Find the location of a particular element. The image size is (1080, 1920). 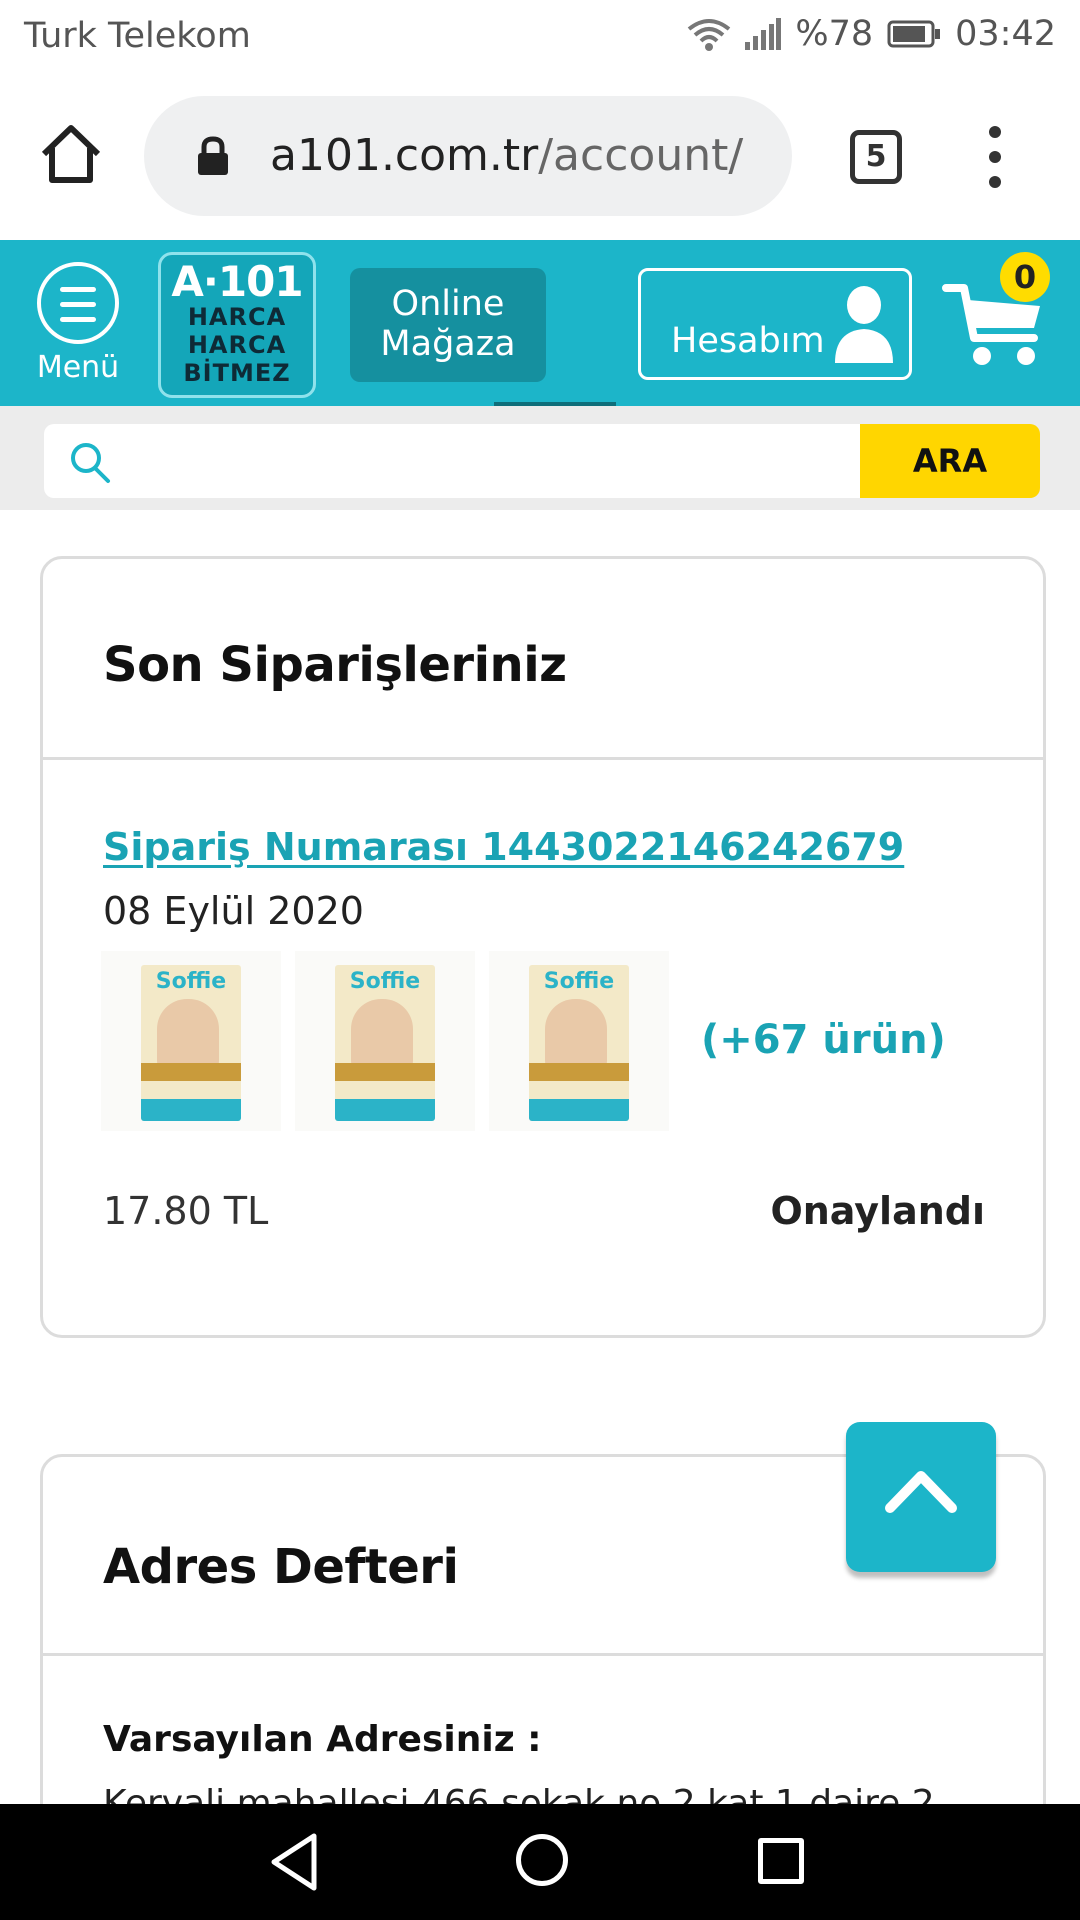

browser-menu-button is located at coordinates (995, 157).